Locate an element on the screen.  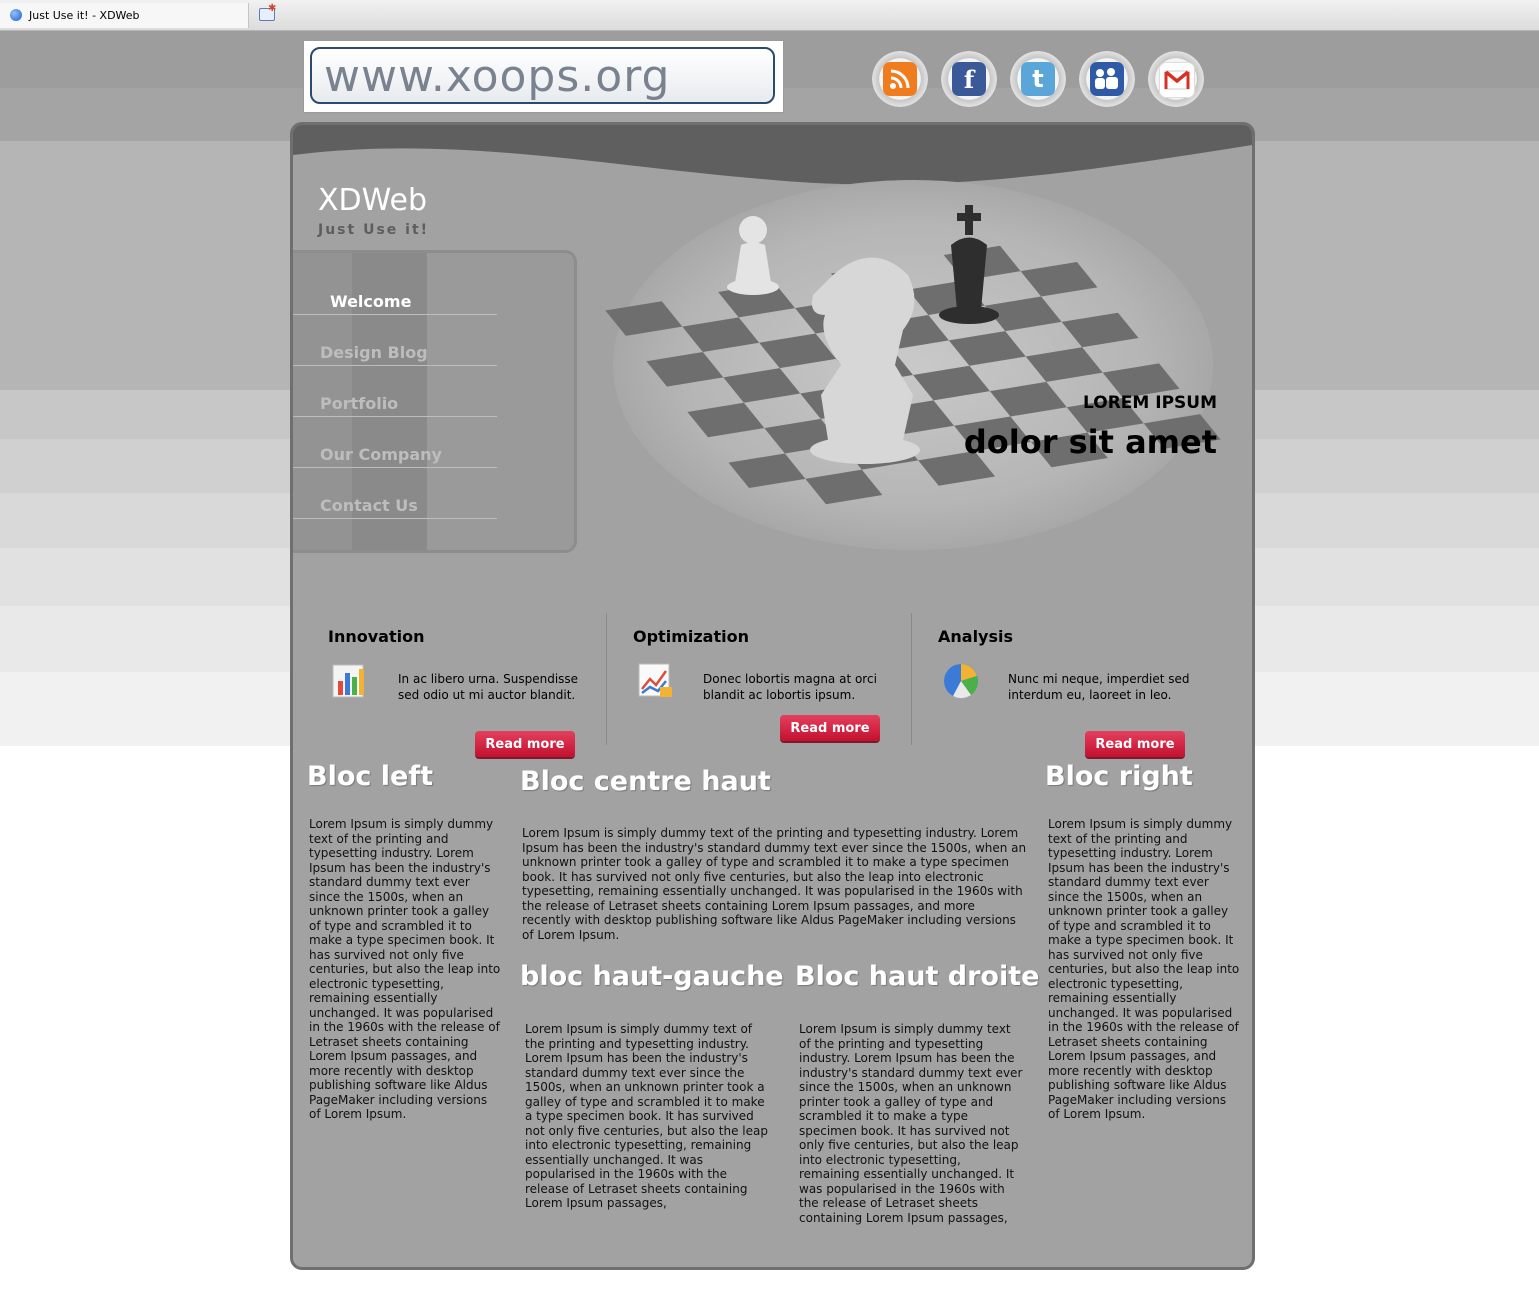
facebook-icon: f is located at coordinates (969, 79).